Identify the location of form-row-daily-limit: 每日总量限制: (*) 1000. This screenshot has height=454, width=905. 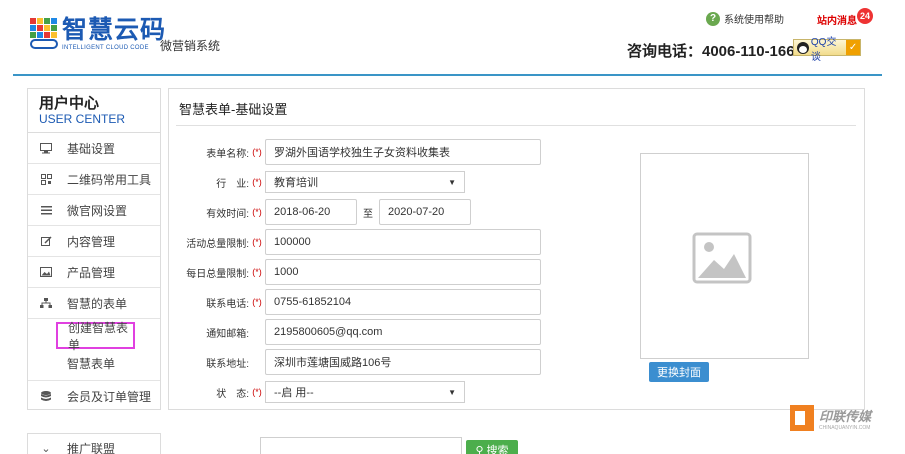
(355, 272).